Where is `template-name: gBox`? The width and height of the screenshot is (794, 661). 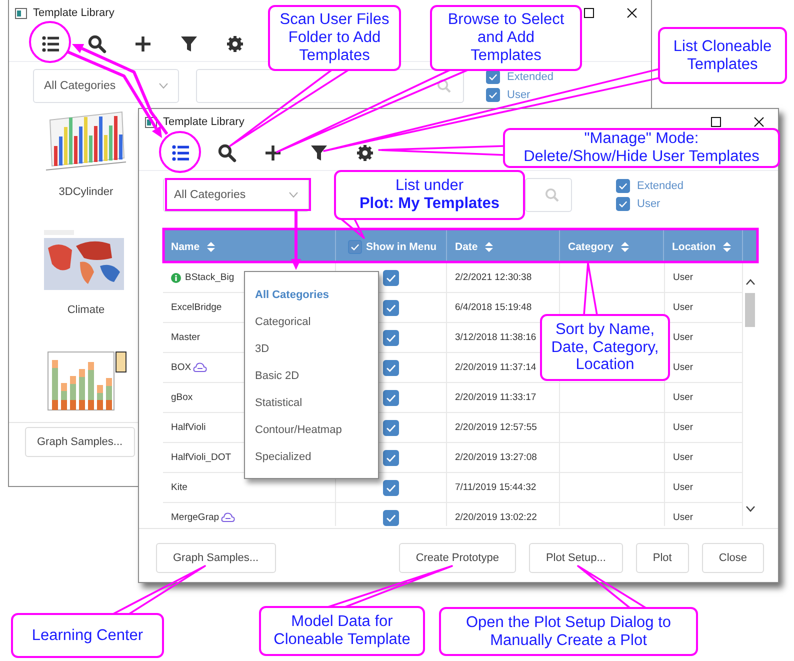 template-name: gBox is located at coordinates (182, 397).